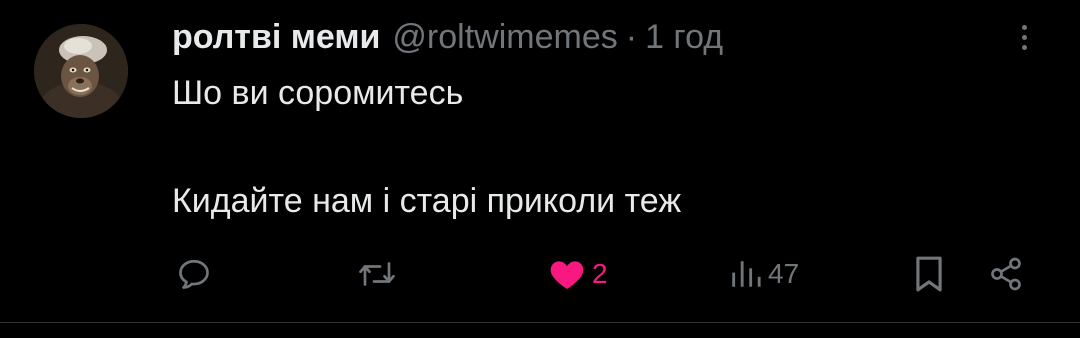 The image size is (1080, 338). What do you see at coordinates (318, 93) in the screenshot?
I see `tweet-text-line-1: Шо ви соромитесь` at bounding box center [318, 93].